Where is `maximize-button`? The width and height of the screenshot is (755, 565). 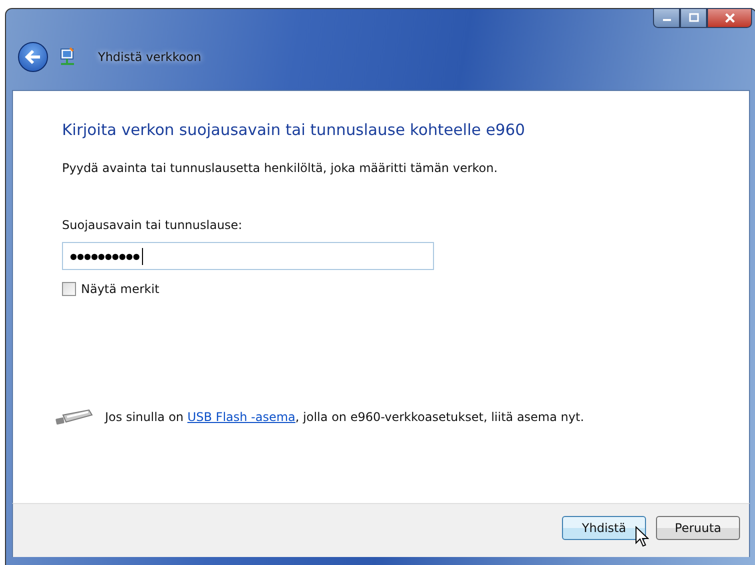
maximize-button is located at coordinates (693, 18).